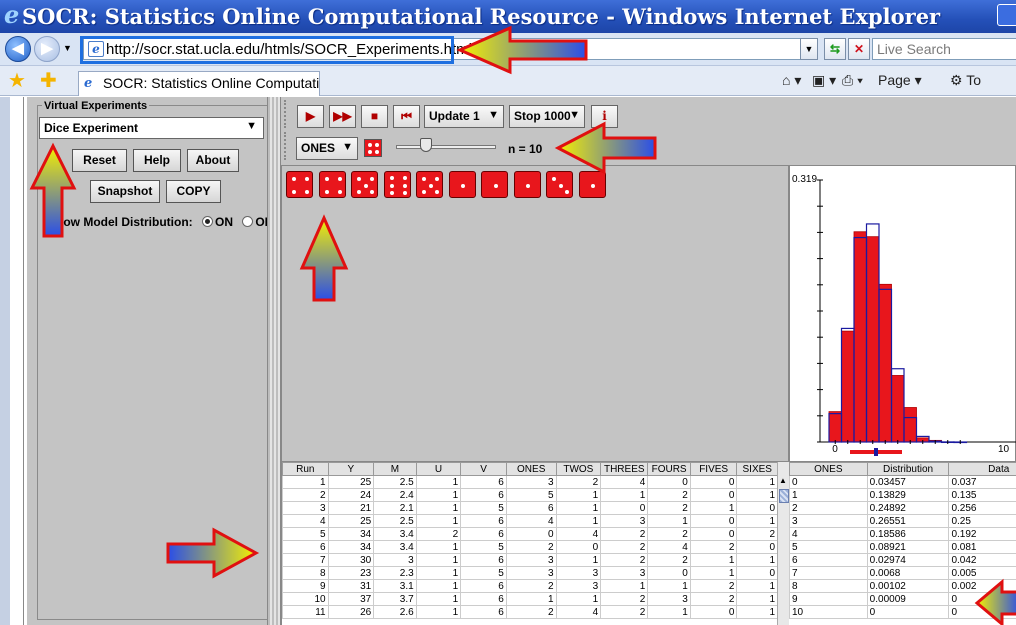 This screenshot has height=625, width=1016. What do you see at coordinates (324, 258) in the screenshot?
I see `annotation-arrow-dice` at bounding box center [324, 258].